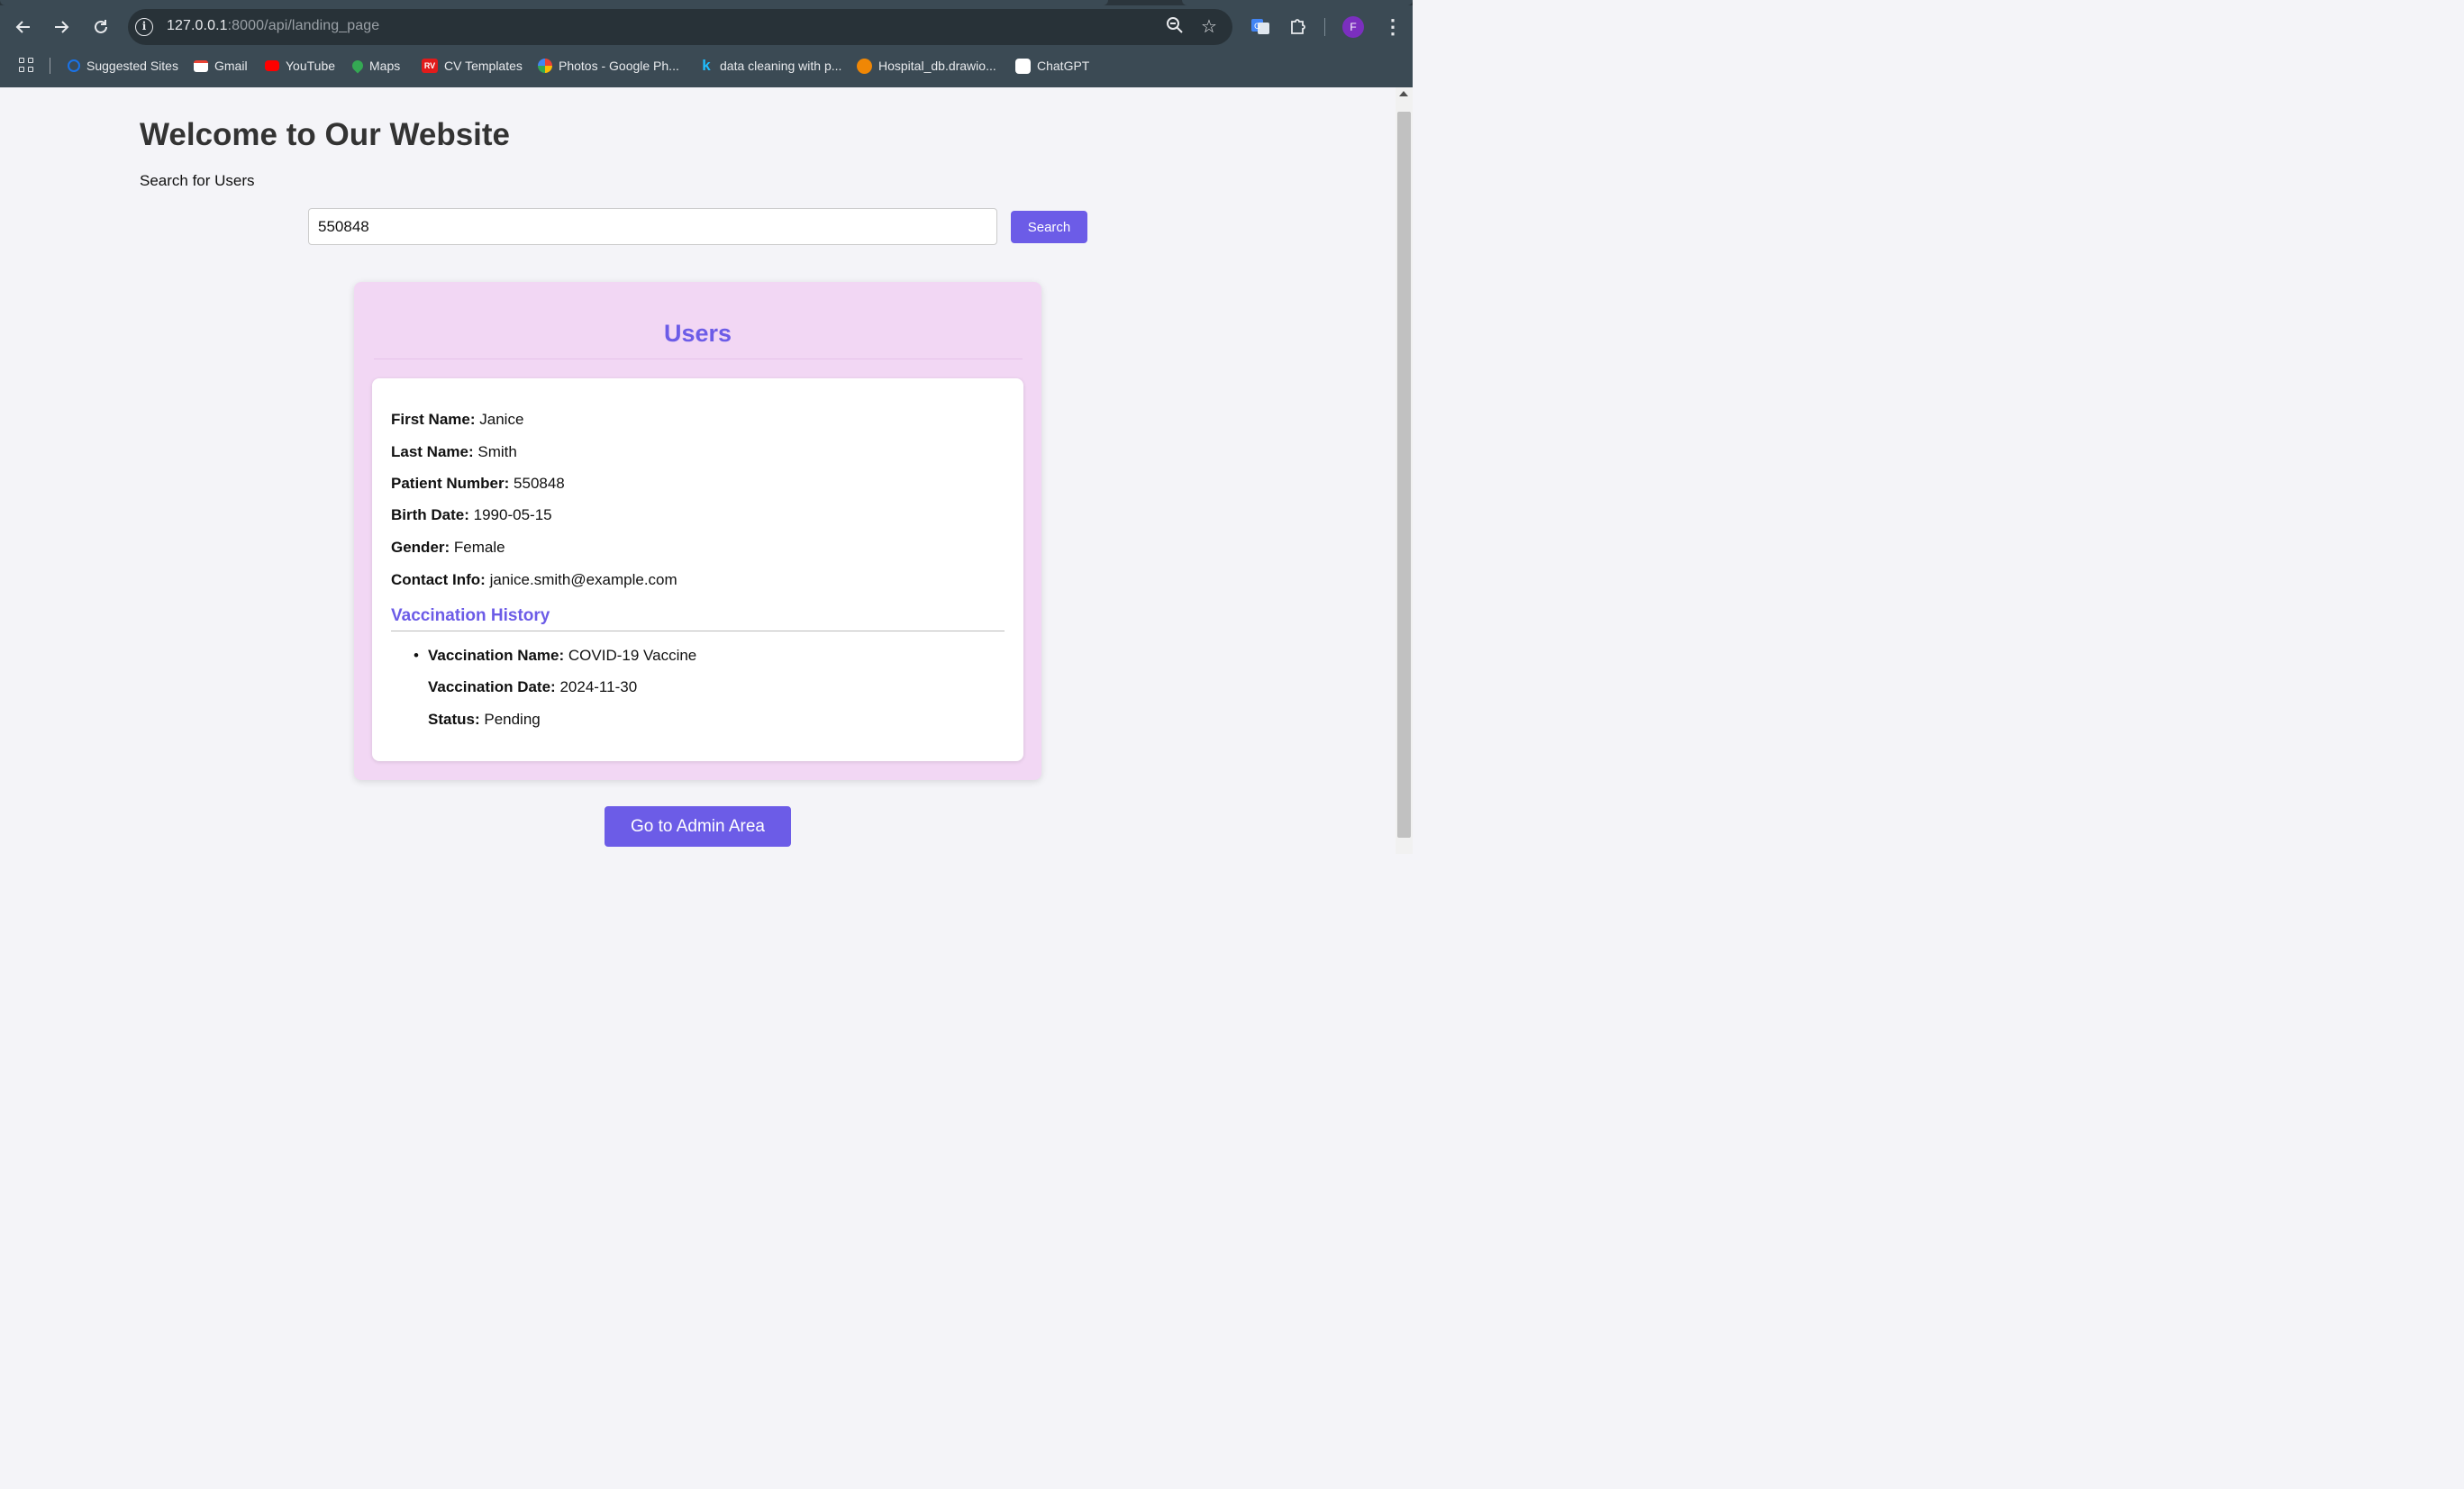 Image resolution: width=2464 pixels, height=1489 pixels. Describe the element at coordinates (430, 66) in the screenshot. I see `rv-icon: RV` at that location.